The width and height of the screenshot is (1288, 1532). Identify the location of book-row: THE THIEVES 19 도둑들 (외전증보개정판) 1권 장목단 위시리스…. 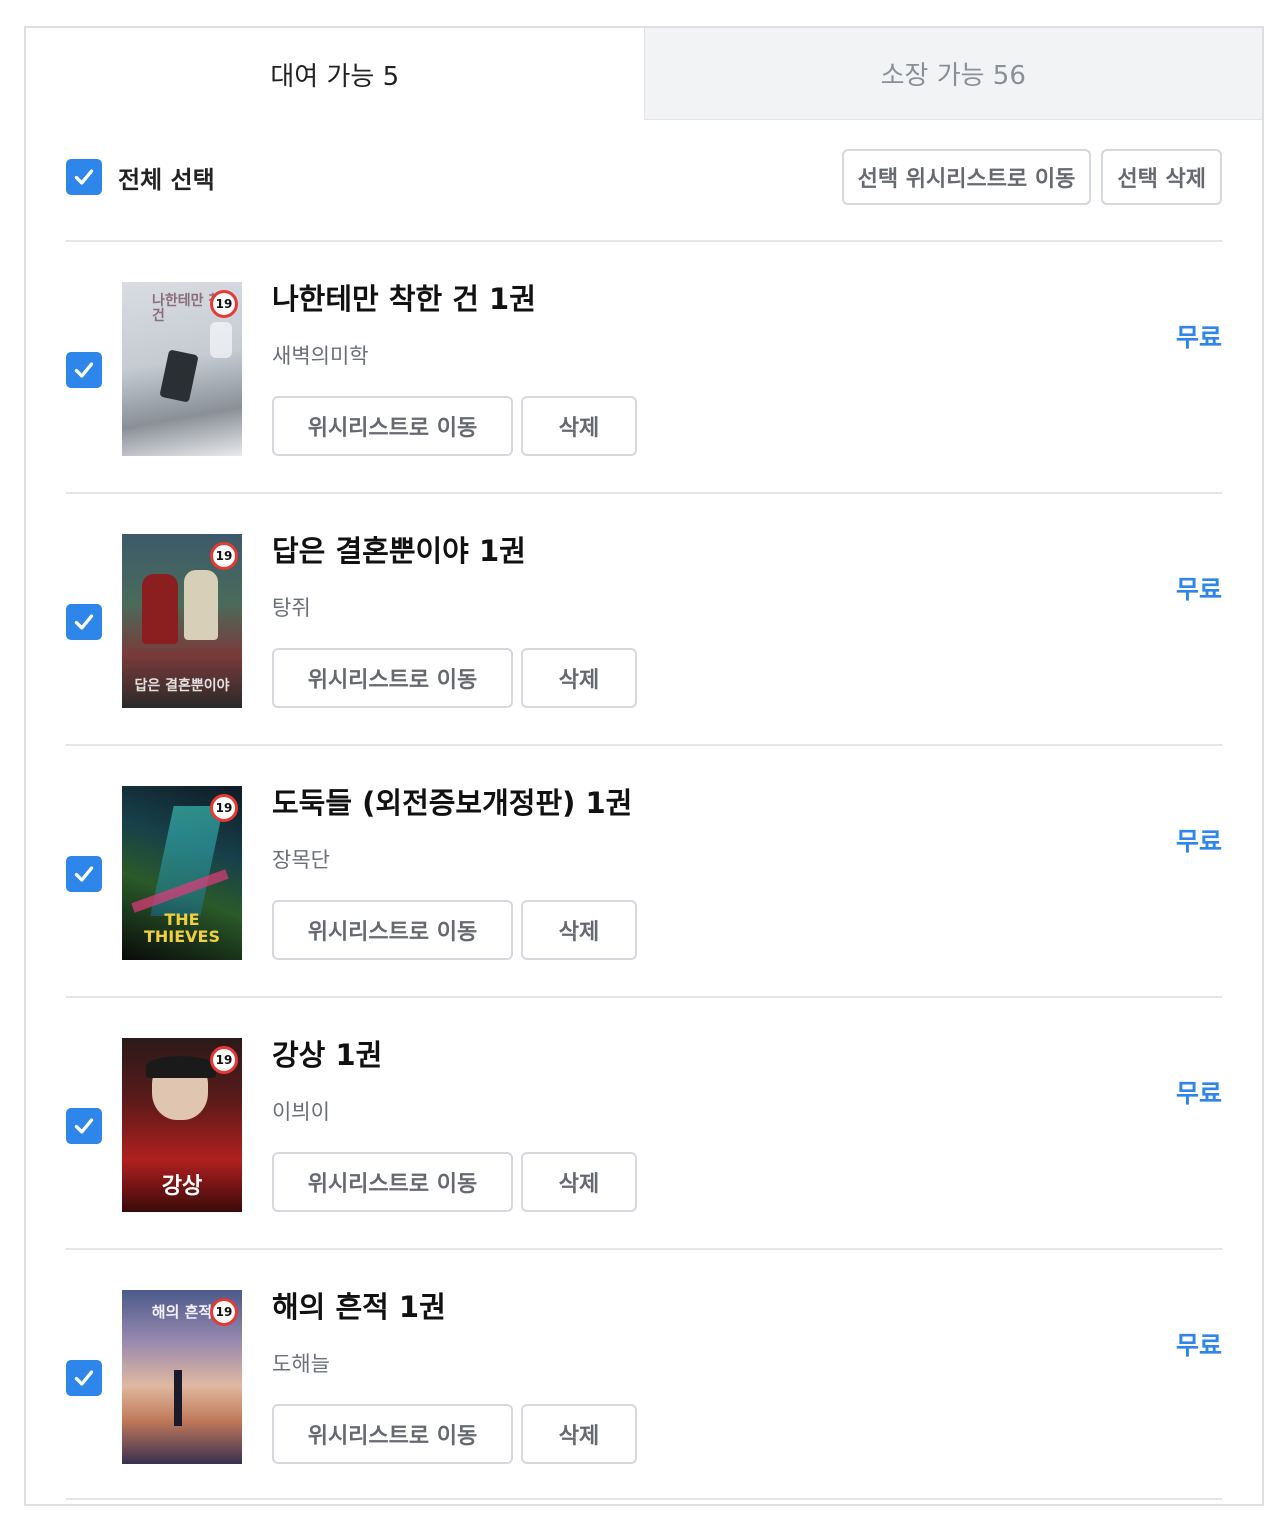
(644, 870).